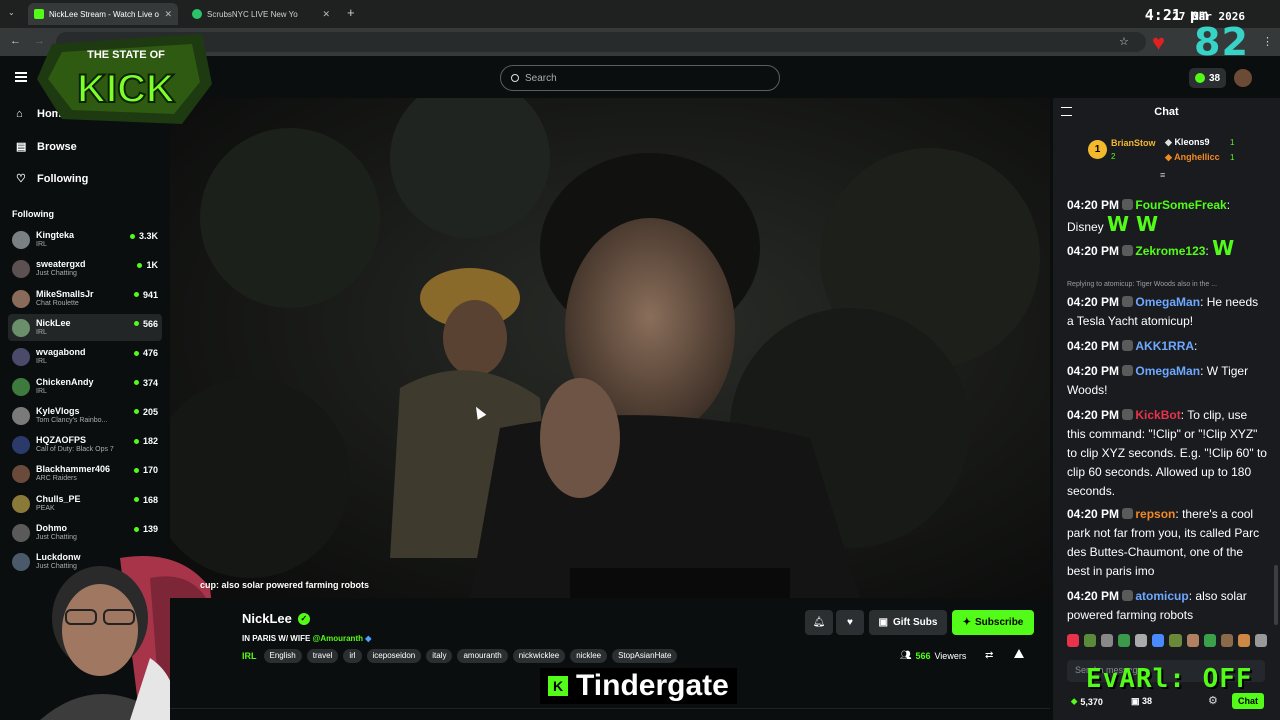  Describe the element at coordinates (908, 622) in the screenshot. I see `gift-subs-button: ▣ Gift Subs` at that location.